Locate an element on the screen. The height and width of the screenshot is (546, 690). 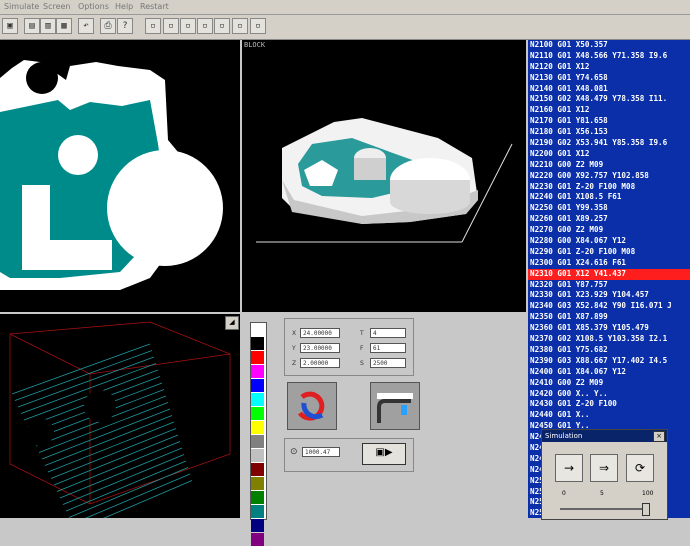
menu-simulate: Simulate is located at coordinates (21, 6).